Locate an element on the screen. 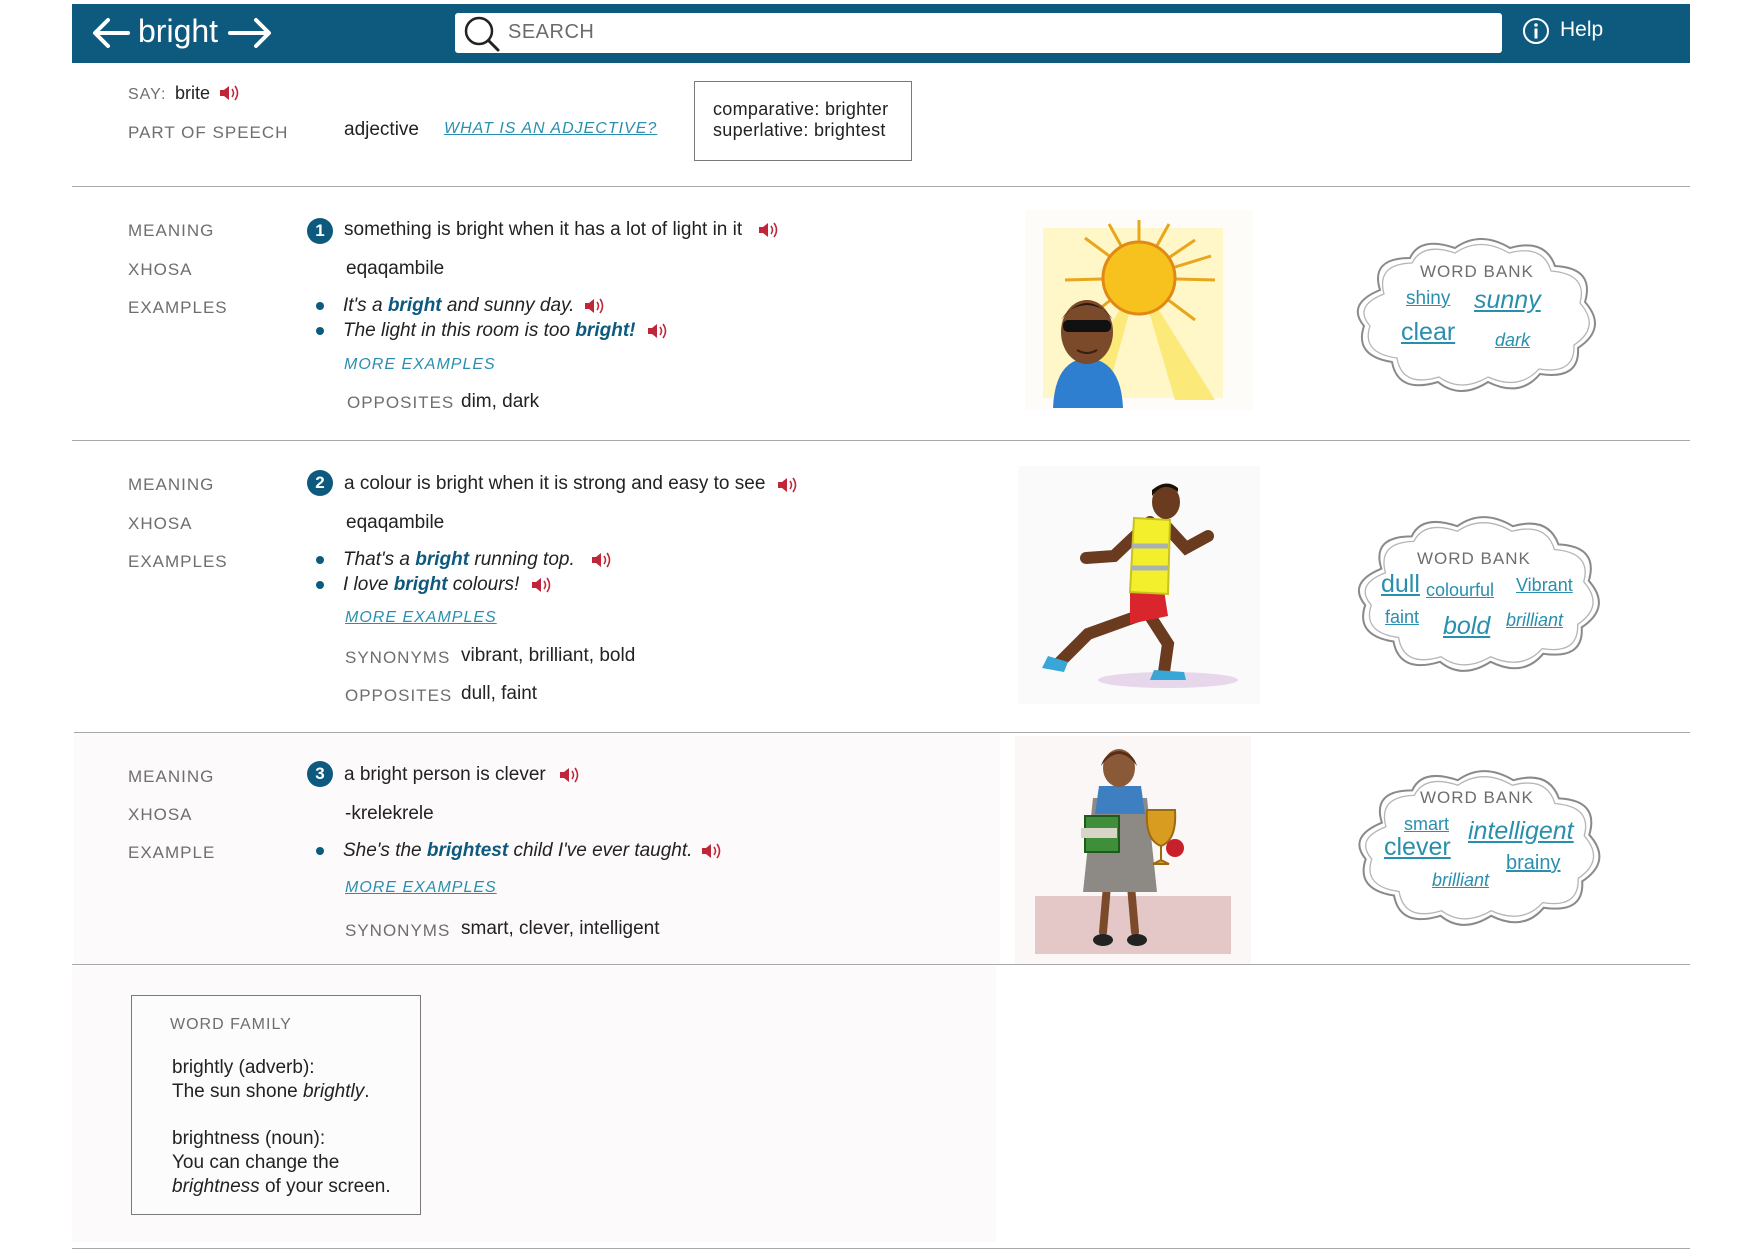 This screenshot has height=1249, width=1754. word-bank-word: faint is located at coordinates (1402, 617).